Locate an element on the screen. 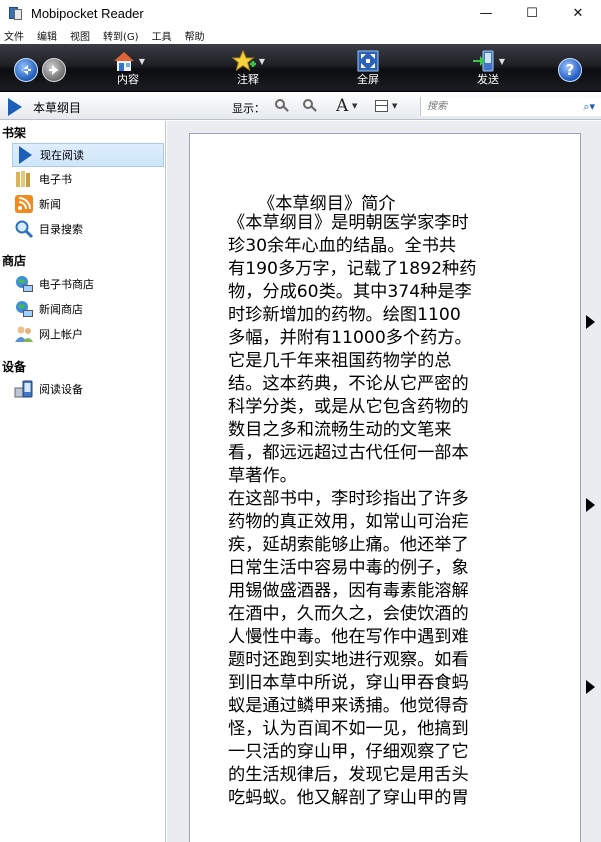 This screenshot has width=601, height=842. forward-button is located at coordinates (54, 70).